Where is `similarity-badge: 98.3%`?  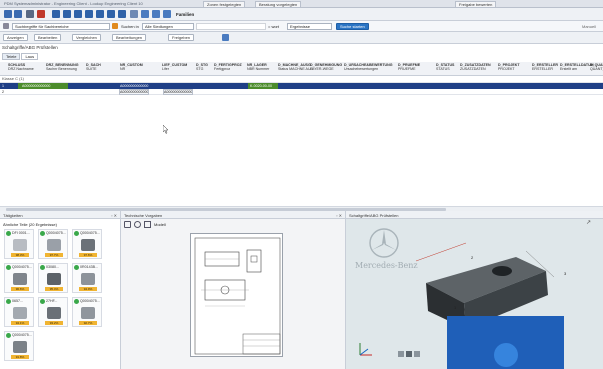
similarity-badge: 98.3% is located at coordinates (20, 255).